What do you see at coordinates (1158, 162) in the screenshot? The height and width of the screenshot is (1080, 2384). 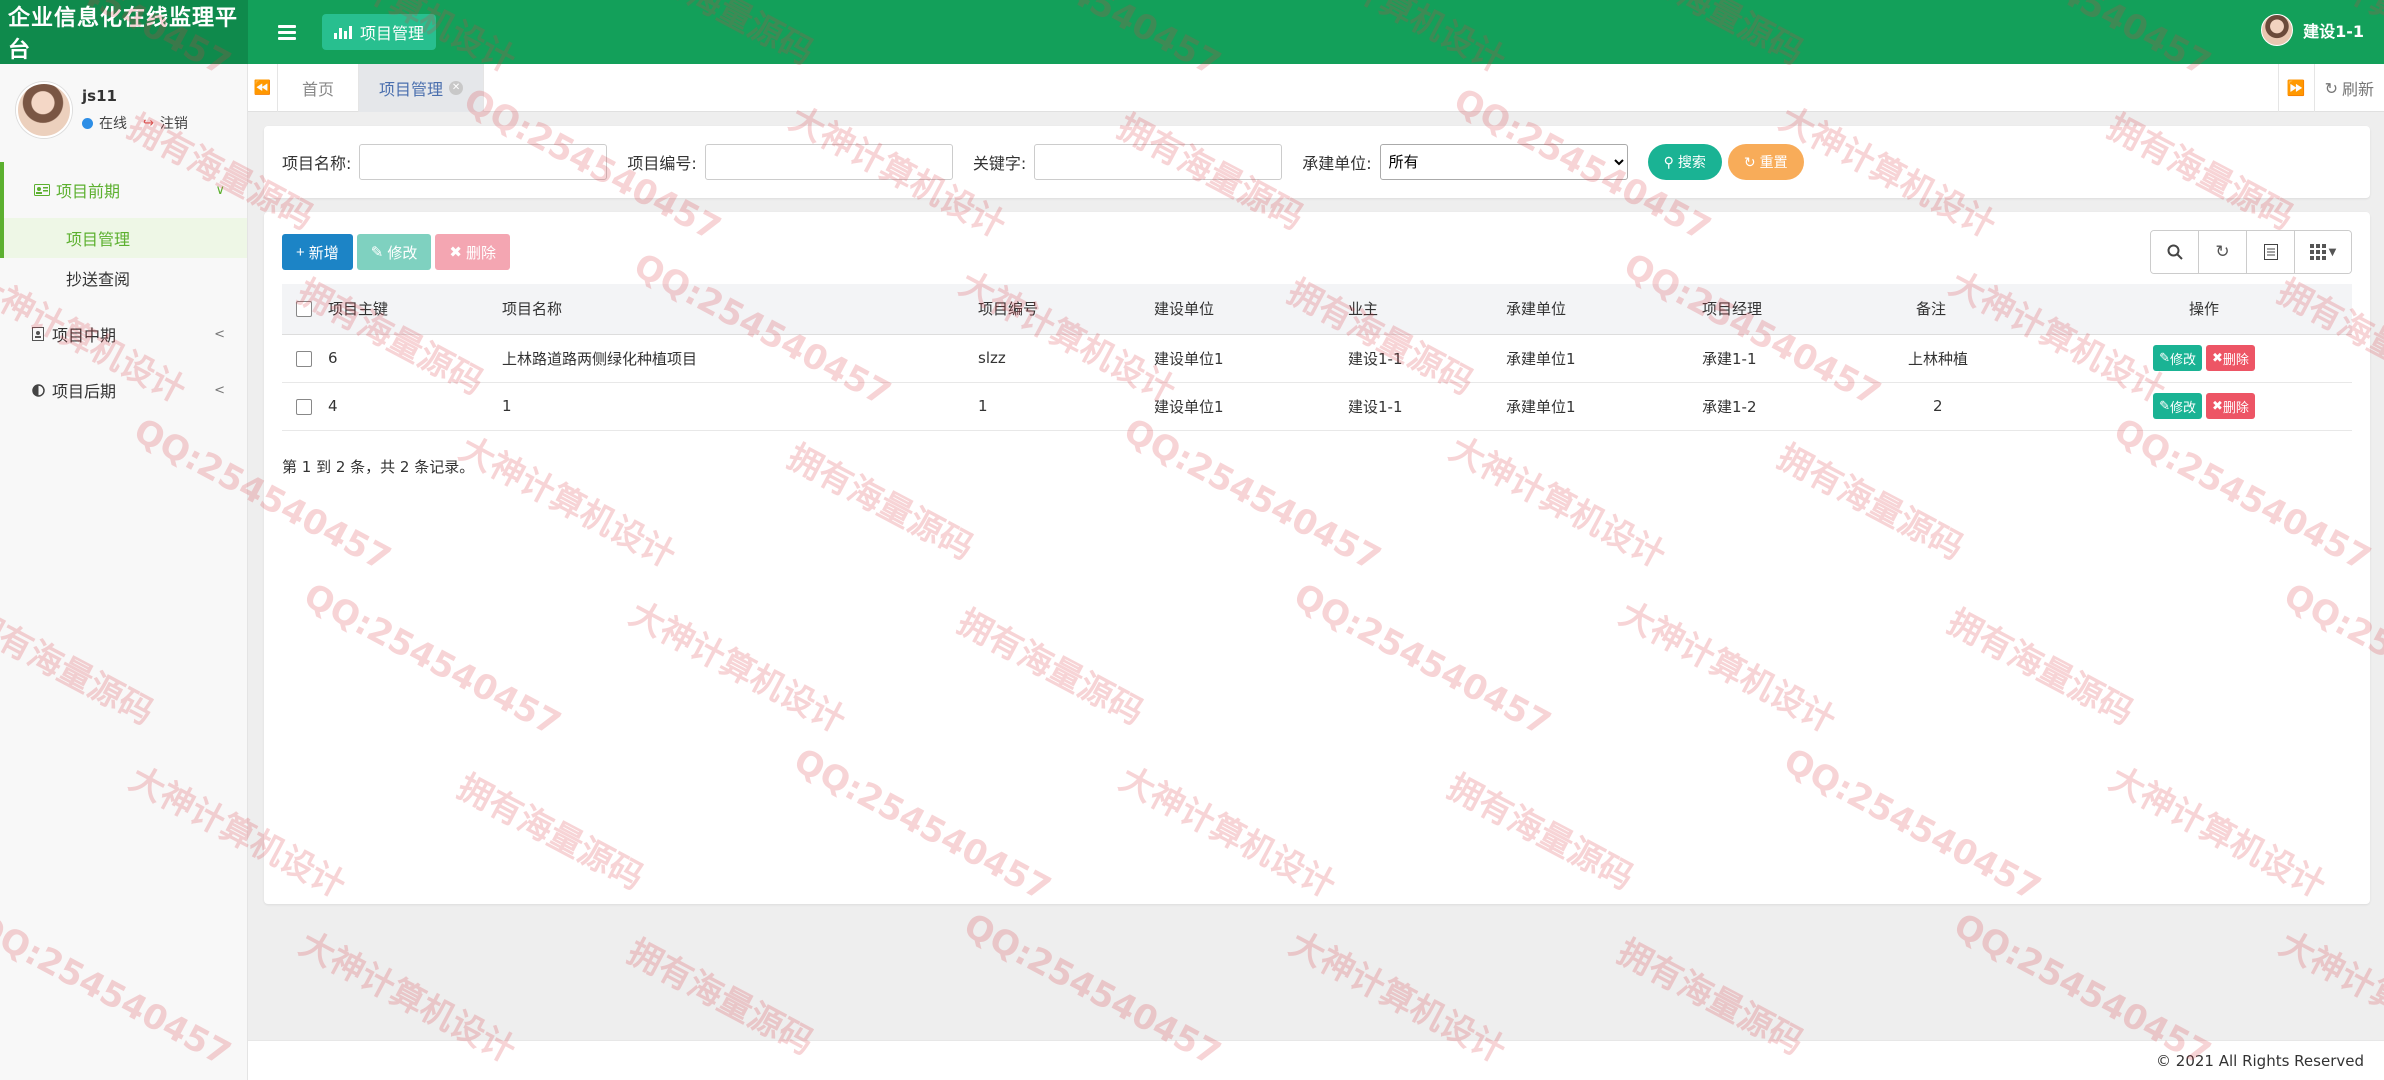 I see `keyword-input` at bounding box center [1158, 162].